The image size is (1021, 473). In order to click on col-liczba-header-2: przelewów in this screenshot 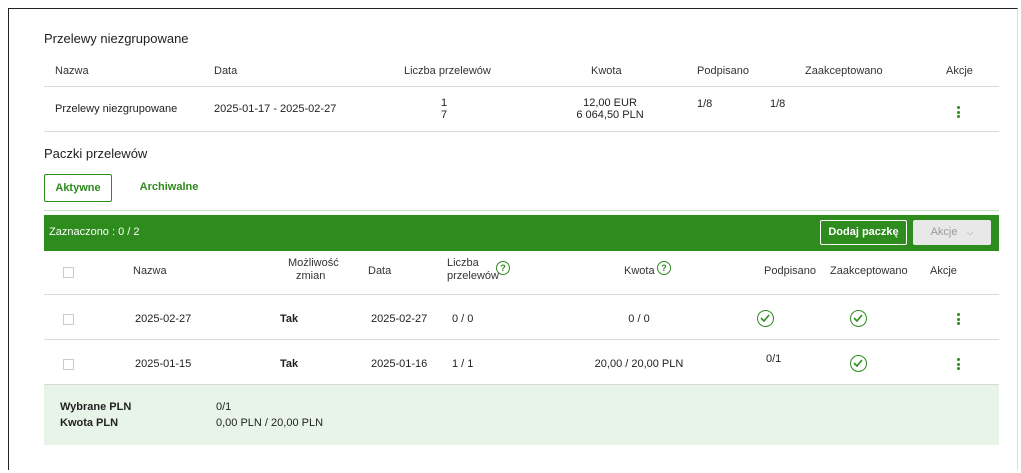, I will do `click(473, 276)`.